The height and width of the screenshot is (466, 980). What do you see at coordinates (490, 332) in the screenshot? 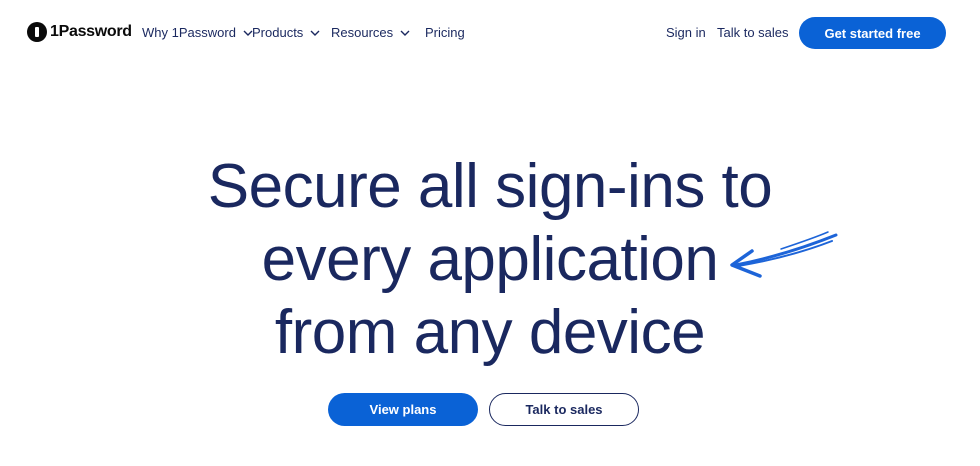
I see `hero-line-3: from any device` at bounding box center [490, 332].